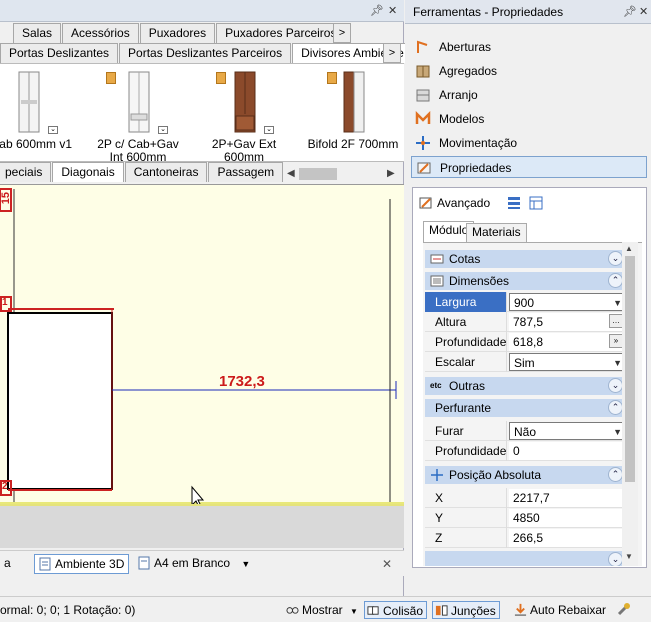 The height and width of the screenshot is (622, 651). Describe the element at coordinates (205, 53) in the screenshot. I see `tab-portas-deslizantes-parceiros: Portas Deslizantes Parceiros` at that location.